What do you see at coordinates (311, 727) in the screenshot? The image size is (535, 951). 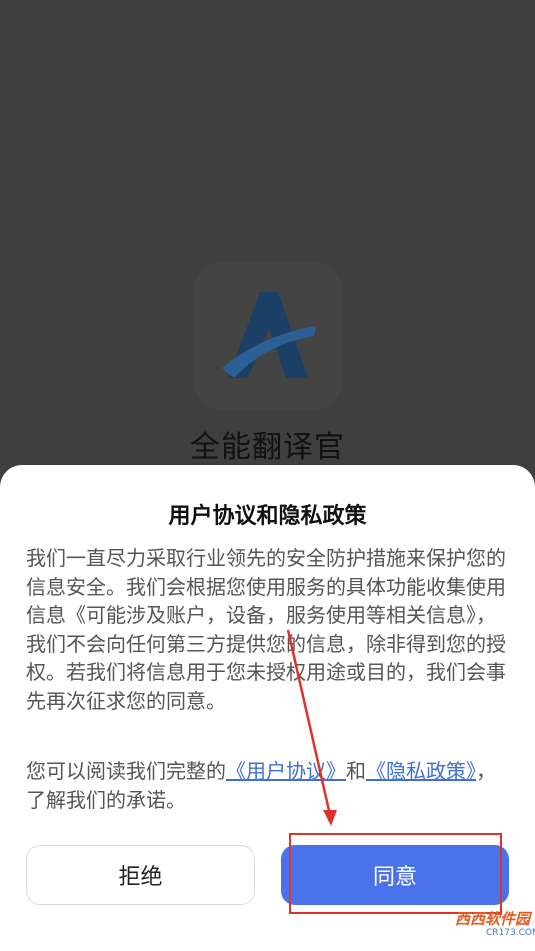 I see `annotation-arrow-icon` at bounding box center [311, 727].